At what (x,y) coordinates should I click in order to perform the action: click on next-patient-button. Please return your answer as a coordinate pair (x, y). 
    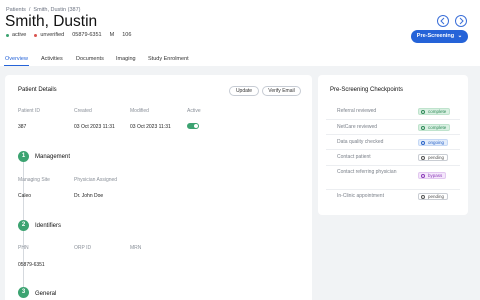
    Looking at the image, I should click on (461, 21).